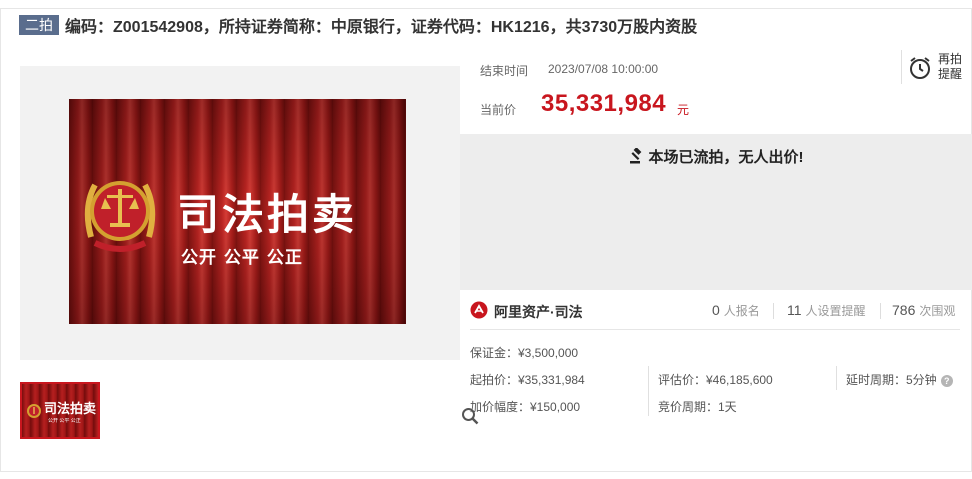 This screenshot has width=972, height=479. What do you see at coordinates (498, 110) in the screenshot?
I see `current-price-label: 当前价` at bounding box center [498, 110].